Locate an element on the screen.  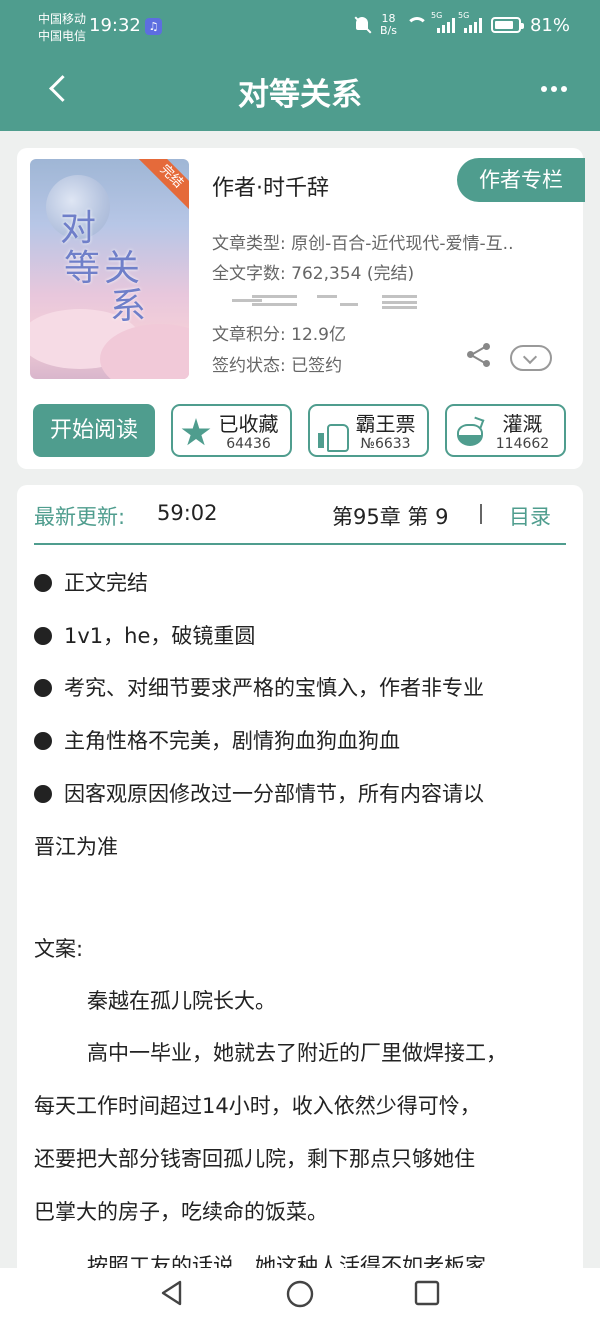
collect-label: 已收藏 is located at coordinates (248, 424).